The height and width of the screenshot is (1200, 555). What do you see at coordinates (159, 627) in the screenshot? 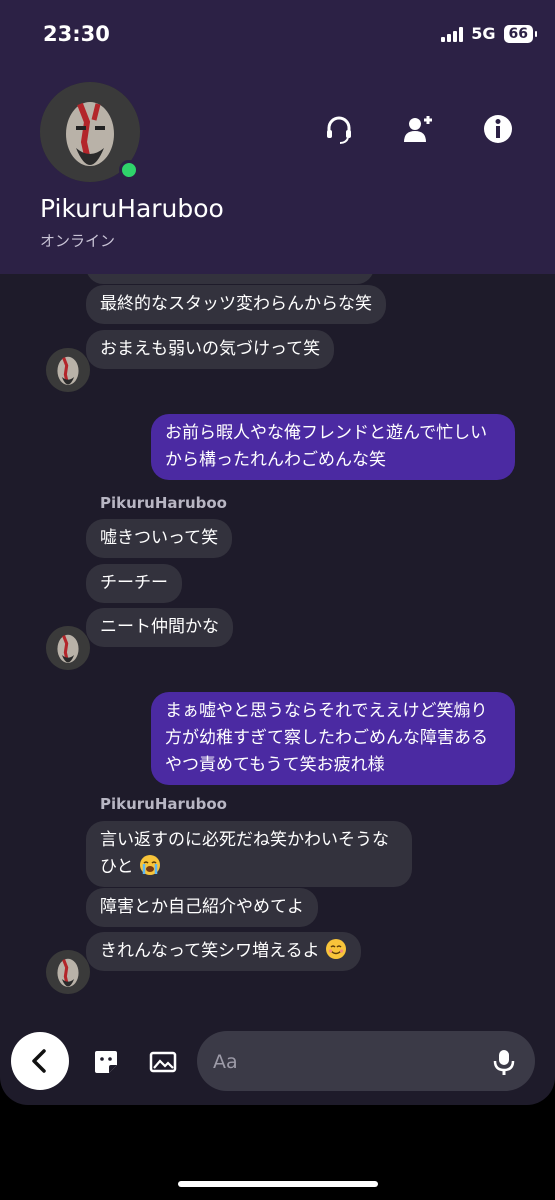
I see `message-bubble: ニート仲間かな` at bounding box center [159, 627].